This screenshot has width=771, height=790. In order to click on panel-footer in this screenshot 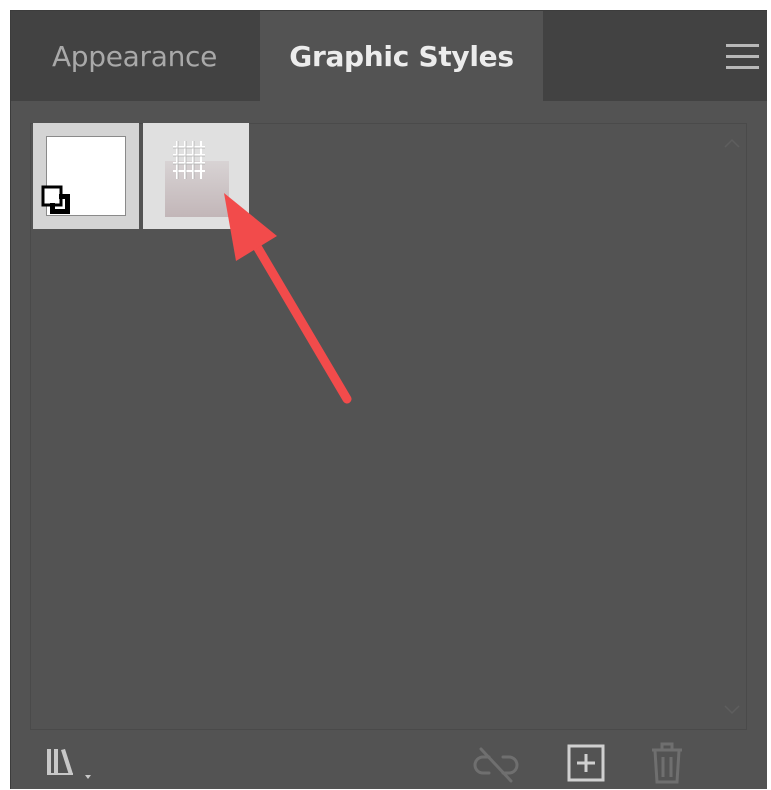, I will do `click(389, 760)`.